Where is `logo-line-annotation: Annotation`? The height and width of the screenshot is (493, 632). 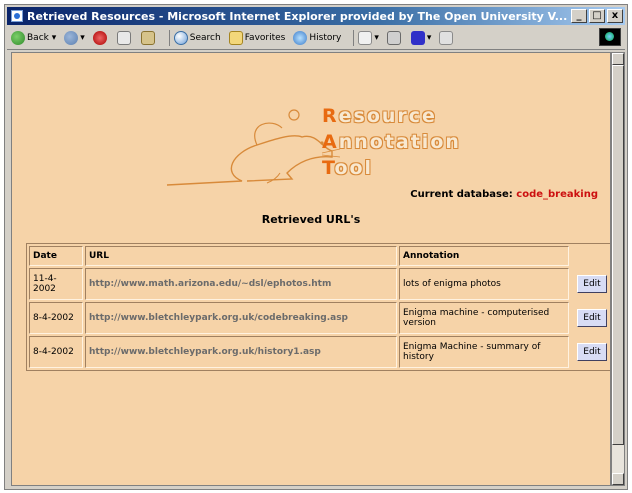 logo-line-annotation: Annotation is located at coordinates (391, 142).